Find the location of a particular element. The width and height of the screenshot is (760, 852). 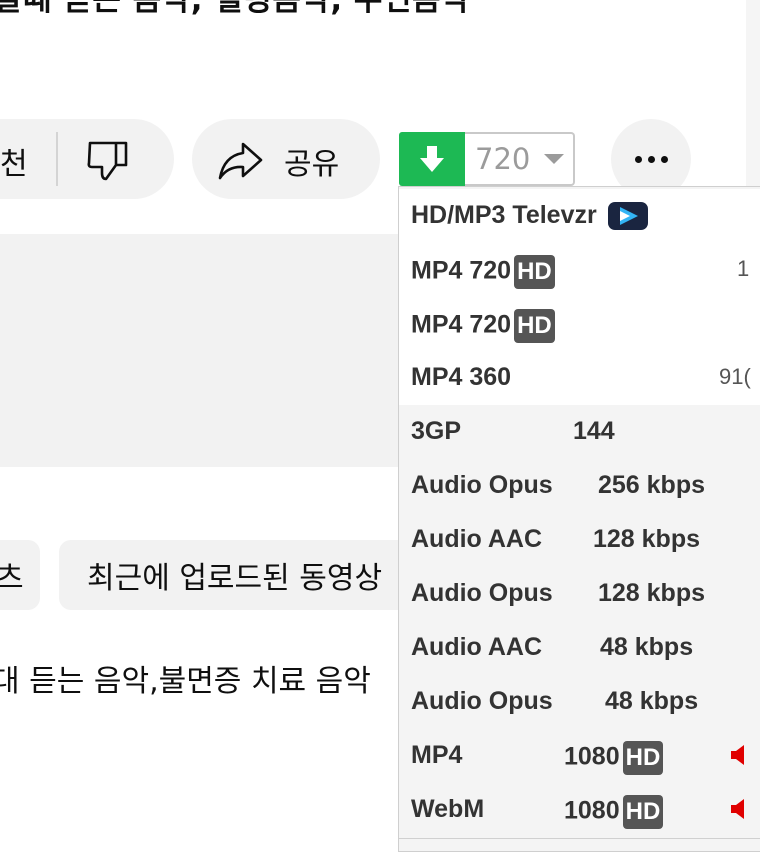

quality-label: 256 kbps is located at coordinates (652, 485).